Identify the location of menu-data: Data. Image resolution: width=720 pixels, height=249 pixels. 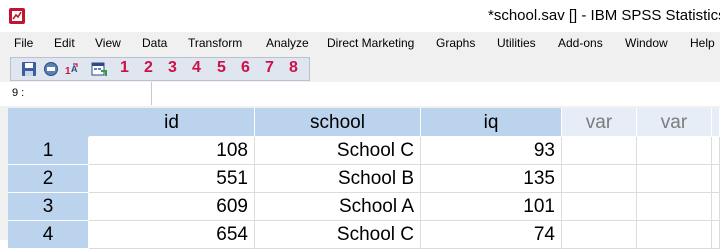
(154, 43).